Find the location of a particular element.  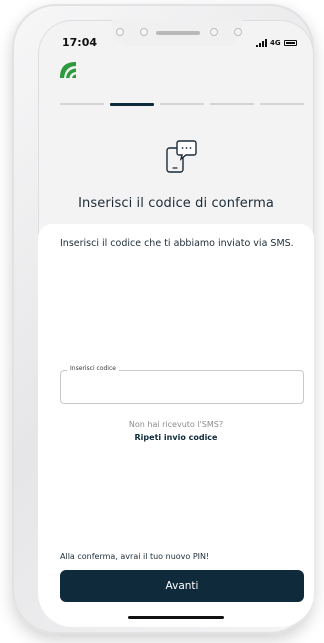

signal-icon is located at coordinates (261, 43).